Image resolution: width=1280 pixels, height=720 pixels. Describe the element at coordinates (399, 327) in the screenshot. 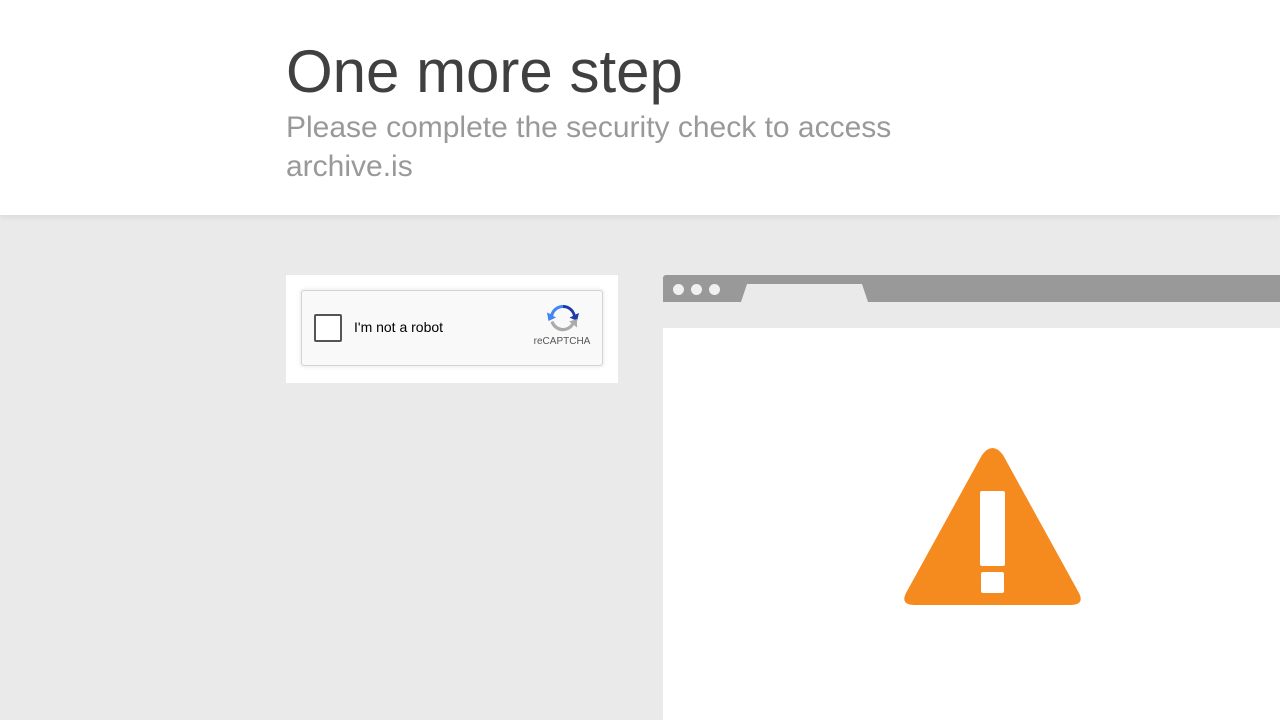

I see `checkbox-label: I'm not a robot` at that location.